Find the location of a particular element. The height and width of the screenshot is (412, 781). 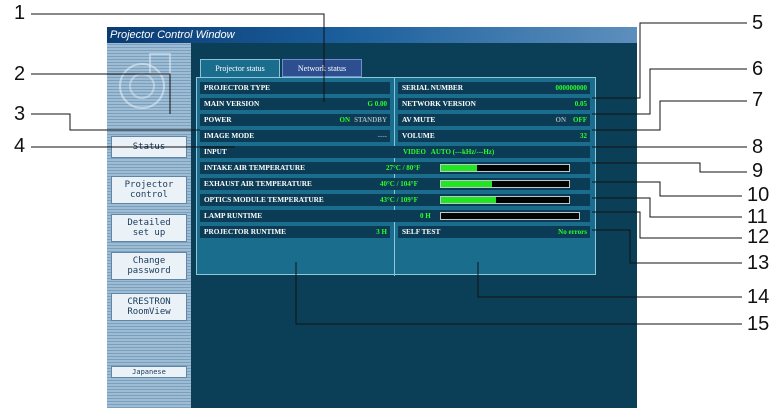

column-divider is located at coordinates (394, 177).